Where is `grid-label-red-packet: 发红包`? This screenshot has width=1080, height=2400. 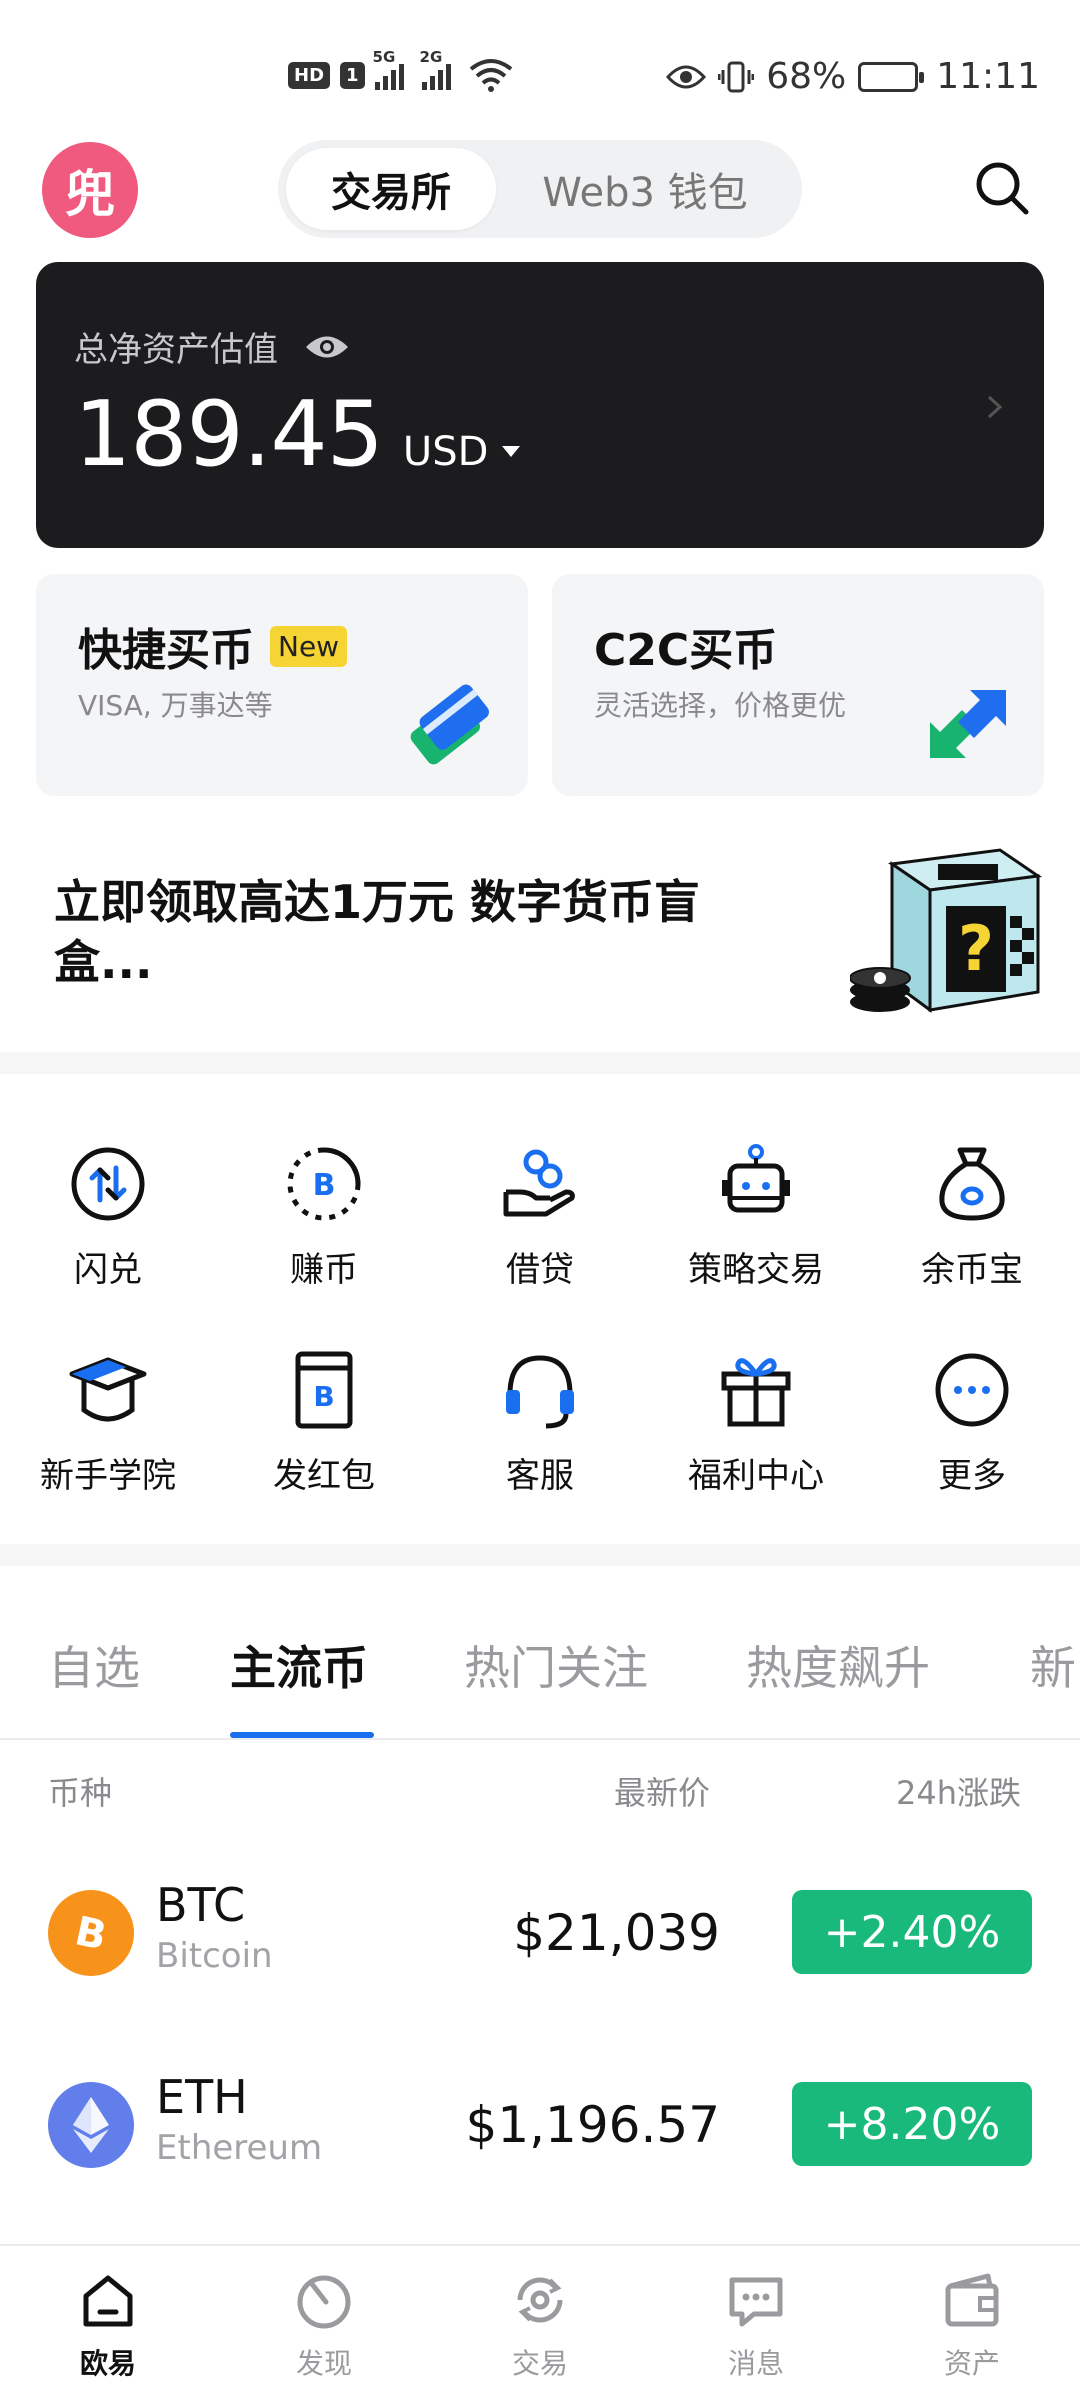 grid-label-red-packet: 发红包 is located at coordinates (324, 1476).